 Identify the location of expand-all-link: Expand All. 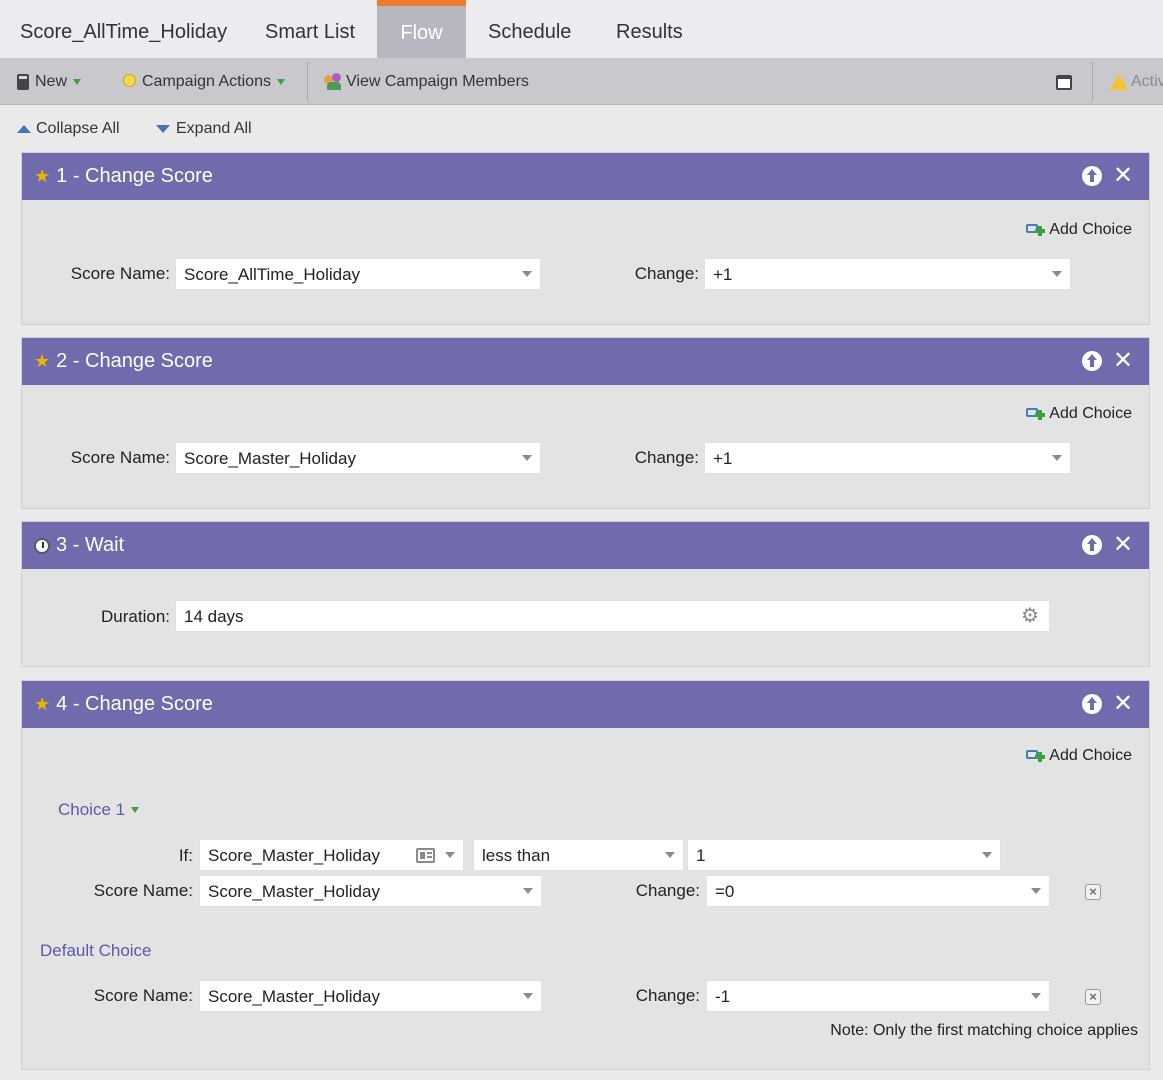
(204, 129).